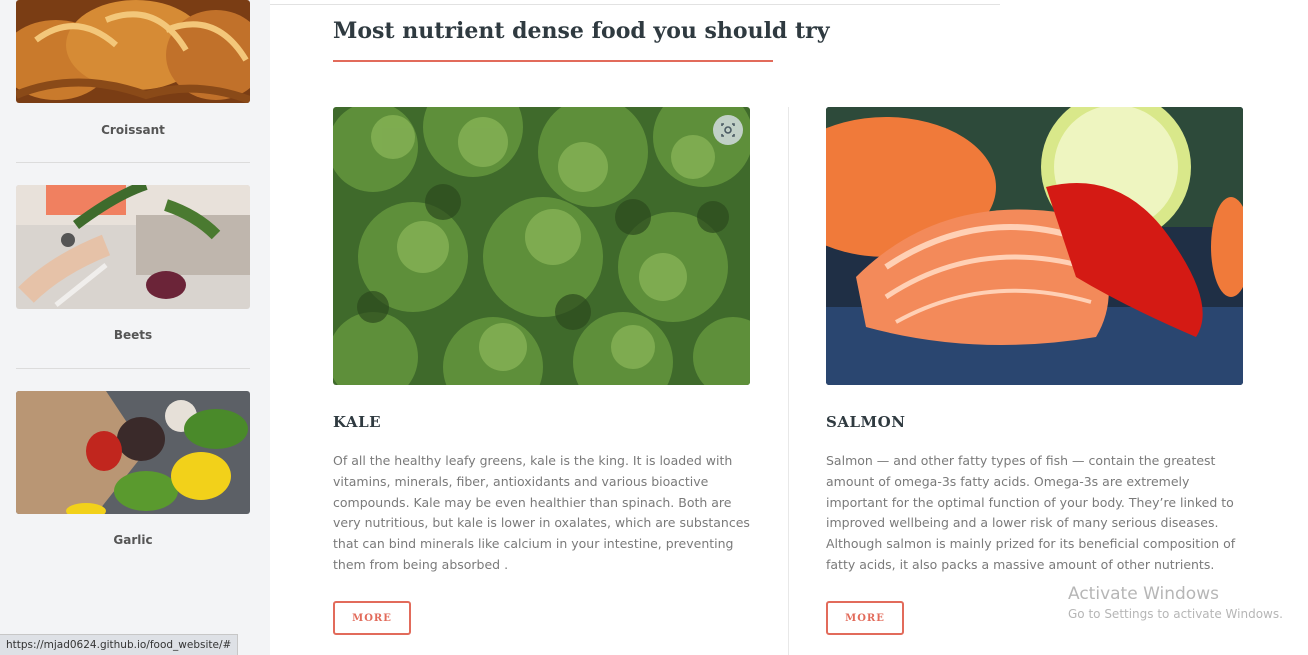 The width and height of the screenshot is (1308, 655). I want to click on section-title: Most nutrient dense food you should try, so click(581, 31).